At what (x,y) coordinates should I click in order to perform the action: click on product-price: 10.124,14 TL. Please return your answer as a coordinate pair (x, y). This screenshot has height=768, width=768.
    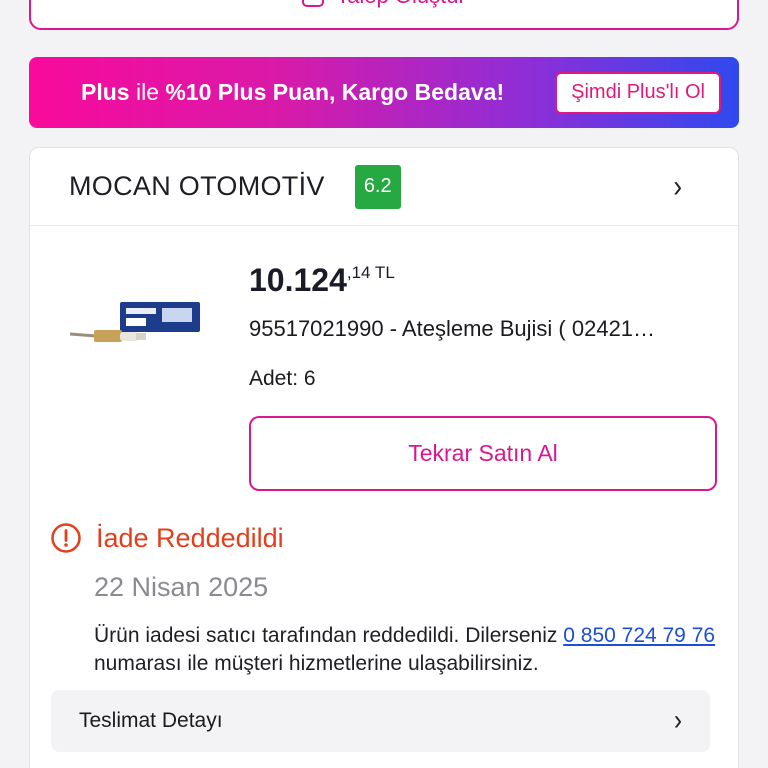
    Looking at the image, I should click on (322, 280).